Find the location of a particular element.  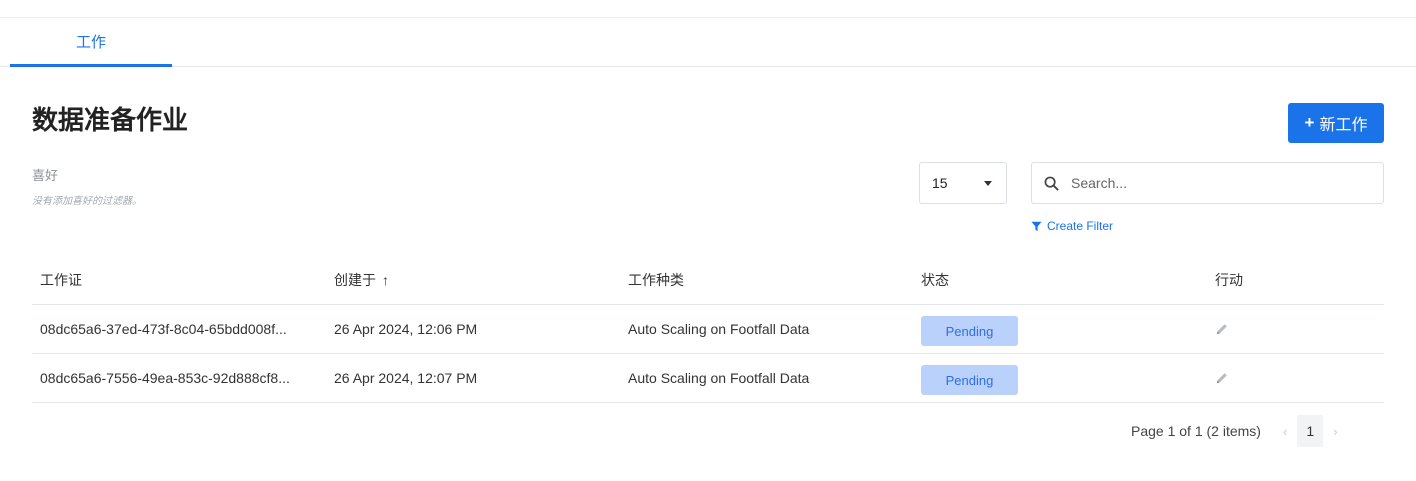

page-button-1: 1 is located at coordinates (1310, 431).